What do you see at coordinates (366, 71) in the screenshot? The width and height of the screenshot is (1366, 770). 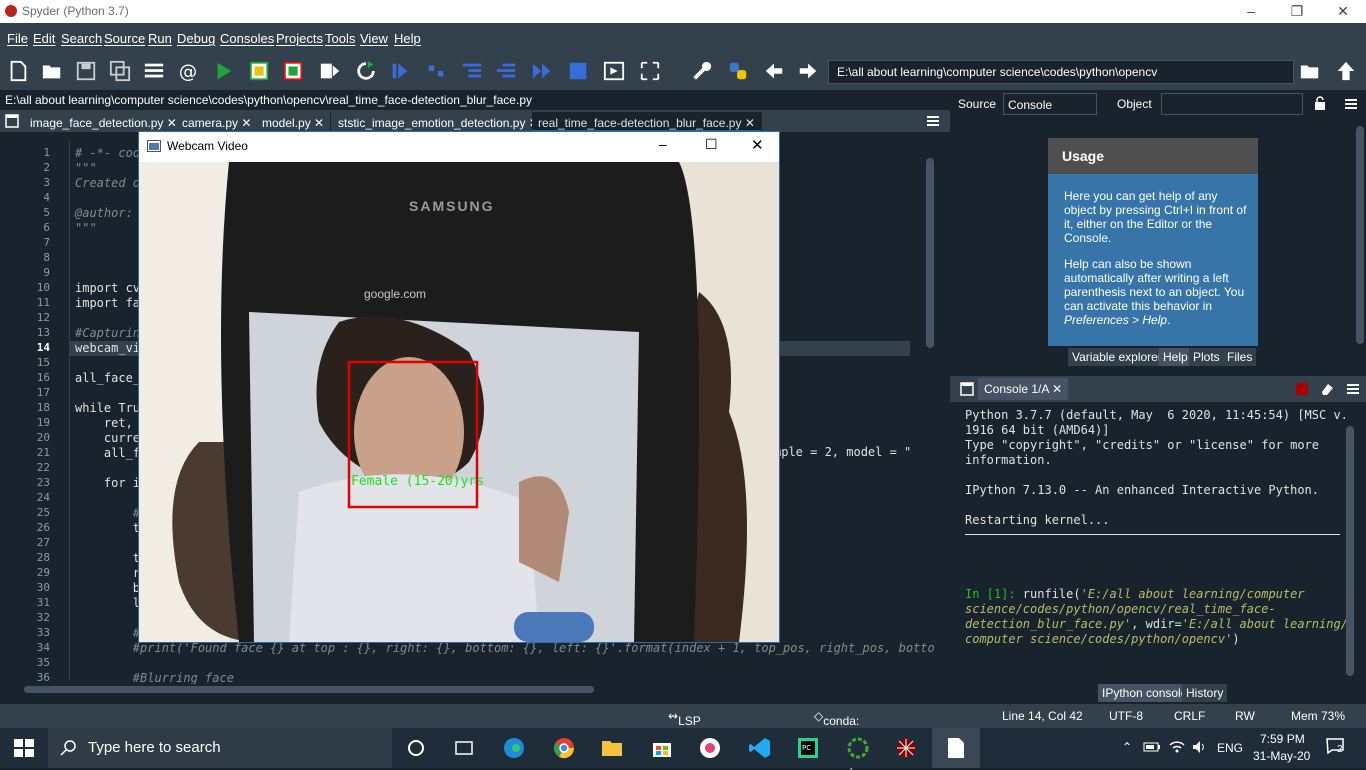 I see `rerun-icon` at bounding box center [366, 71].